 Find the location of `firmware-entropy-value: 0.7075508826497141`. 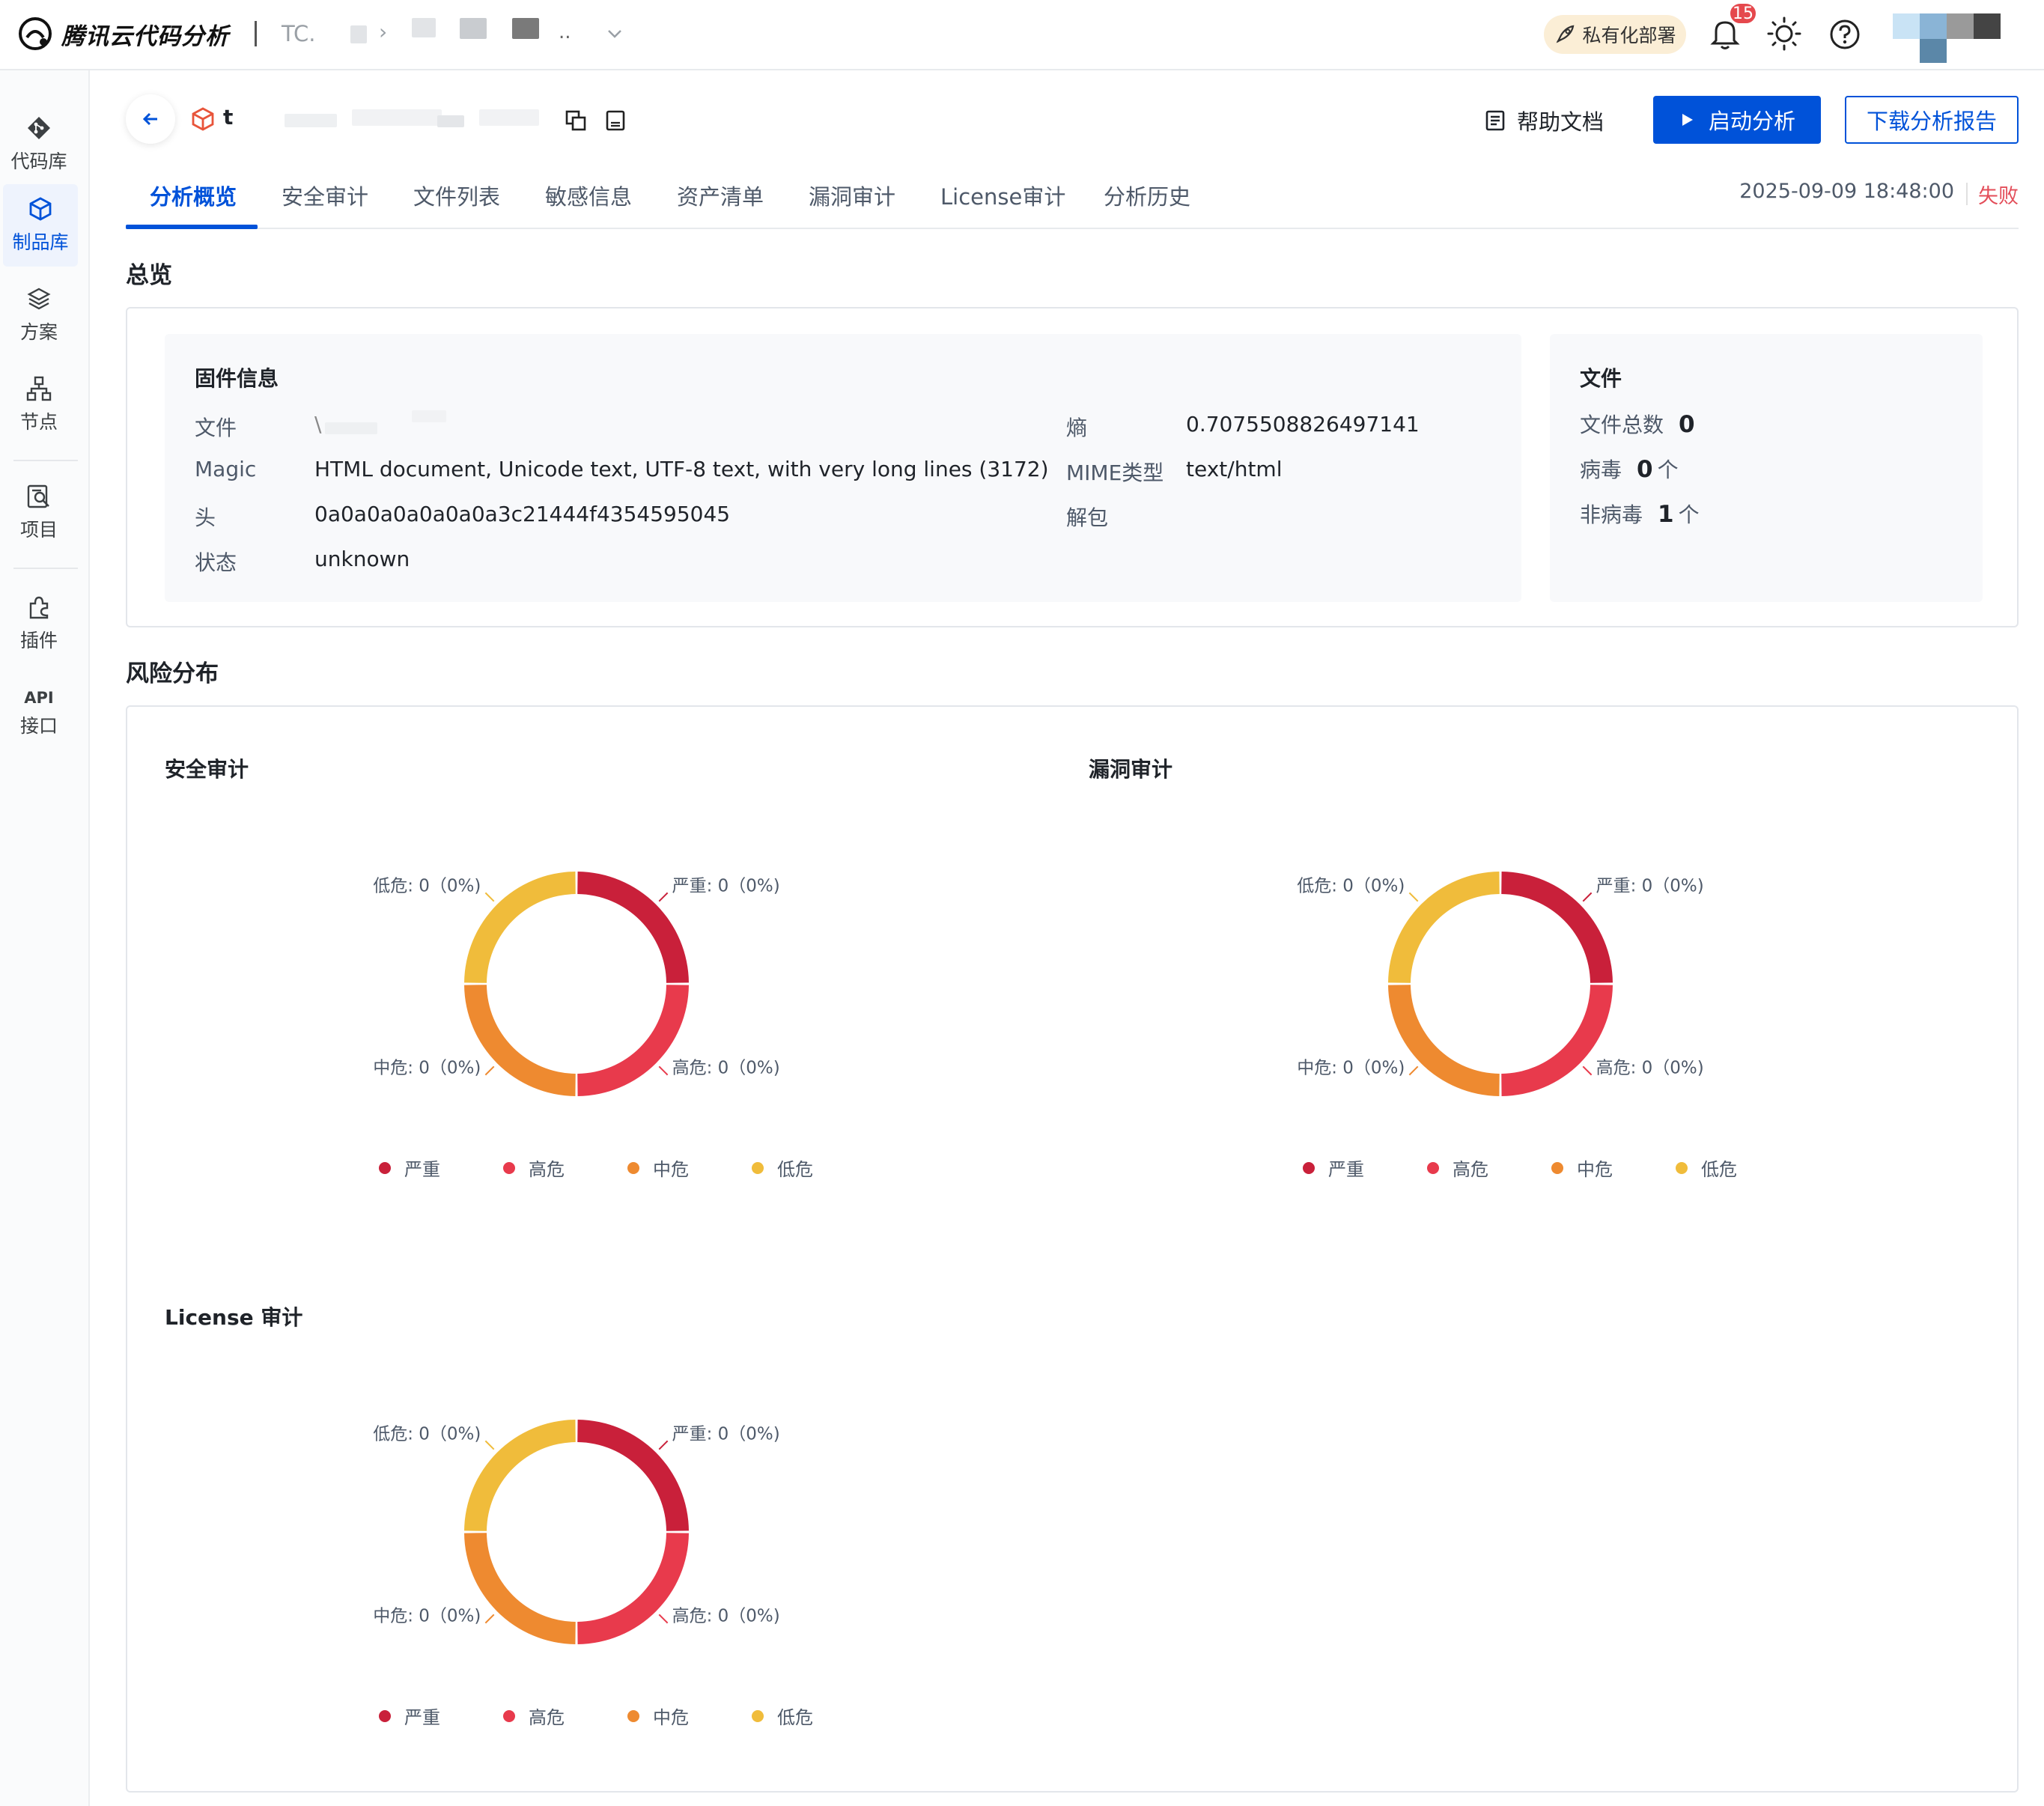

firmware-entropy-value: 0.7075508826497141 is located at coordinates (1303, 424).